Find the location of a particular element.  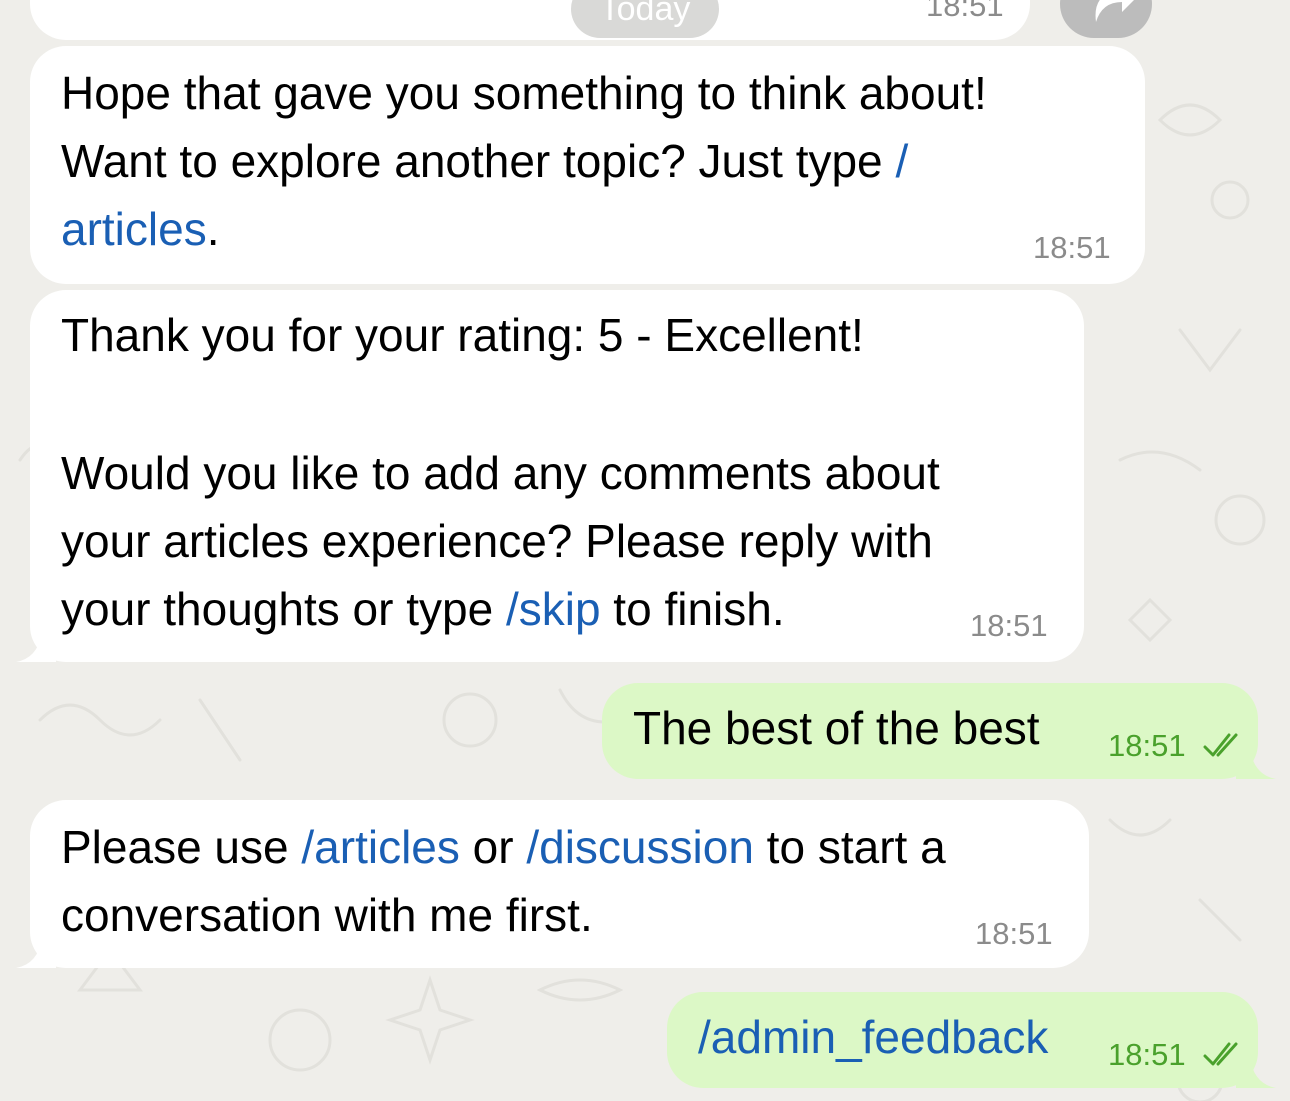

forward-button is located at coordinates (1106, 19).